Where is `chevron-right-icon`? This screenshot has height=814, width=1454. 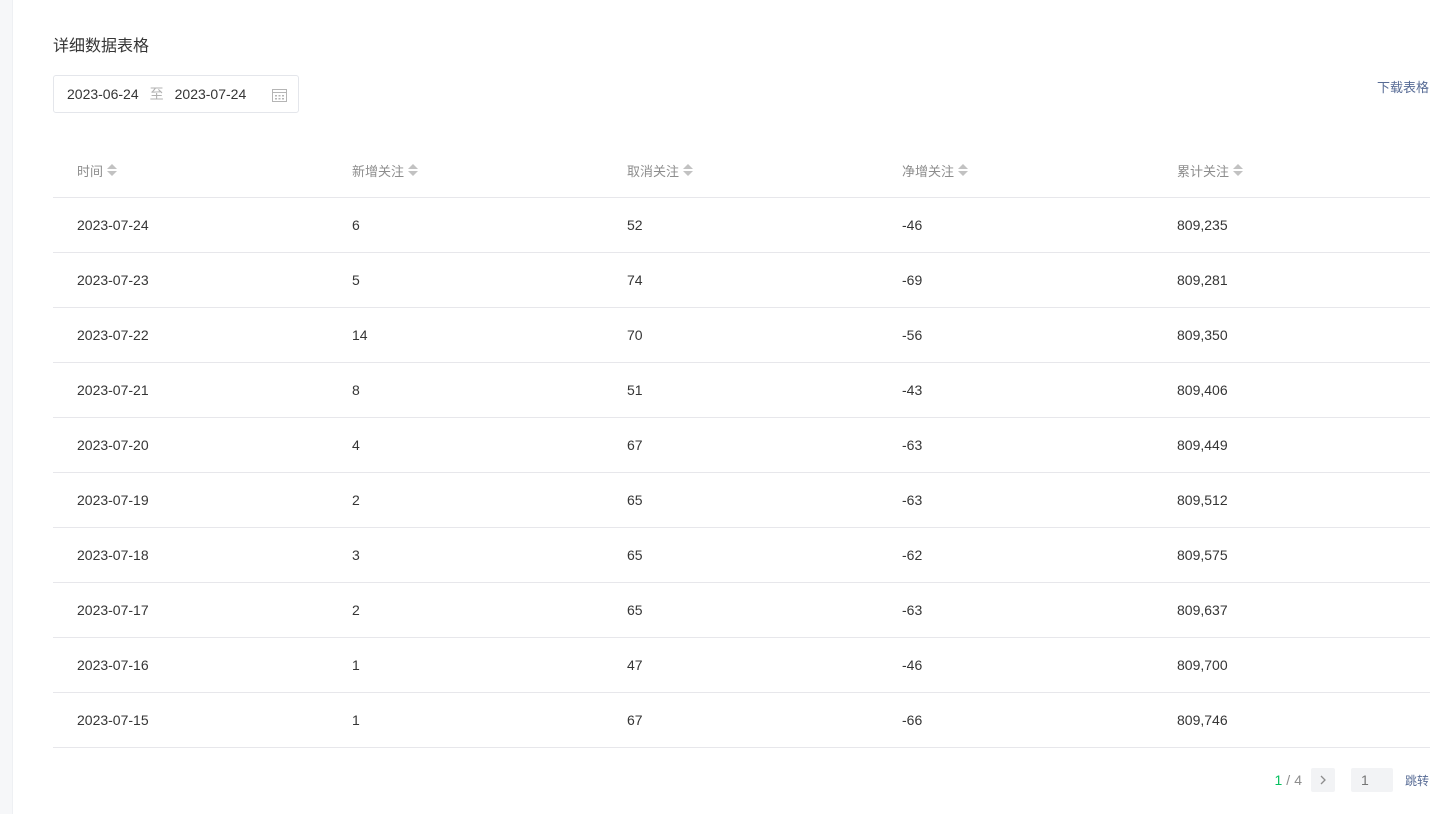
chevron-right-icon is located at coordinates (1323, 780).